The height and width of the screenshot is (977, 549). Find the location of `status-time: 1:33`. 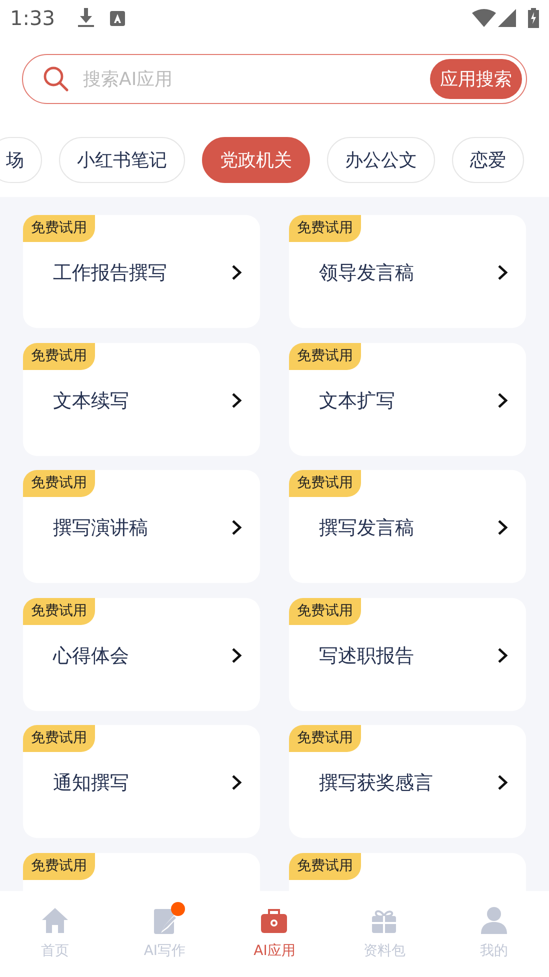

status-time: 1:33 is located at coordinates (32, 18).